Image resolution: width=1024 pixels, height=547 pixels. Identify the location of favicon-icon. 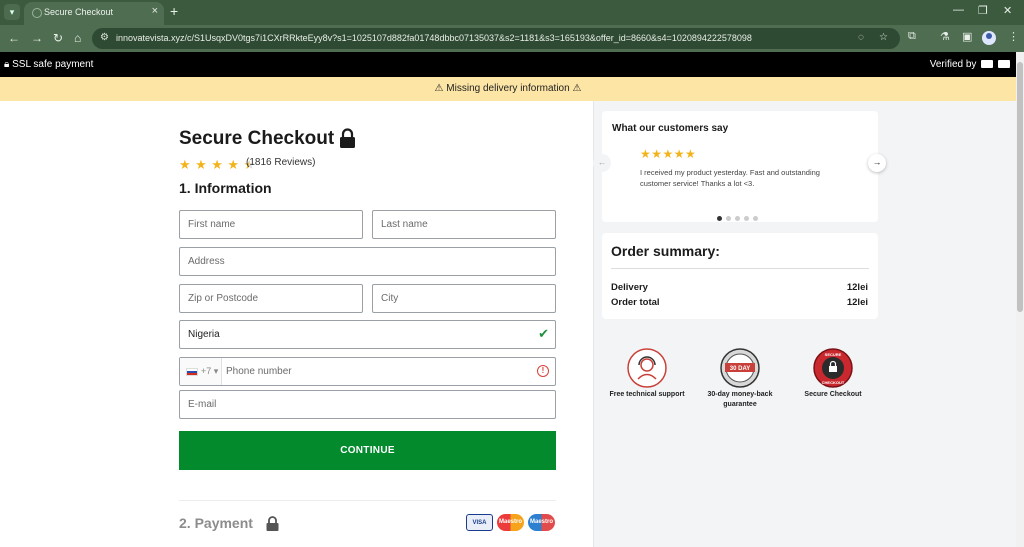
(37, 13).